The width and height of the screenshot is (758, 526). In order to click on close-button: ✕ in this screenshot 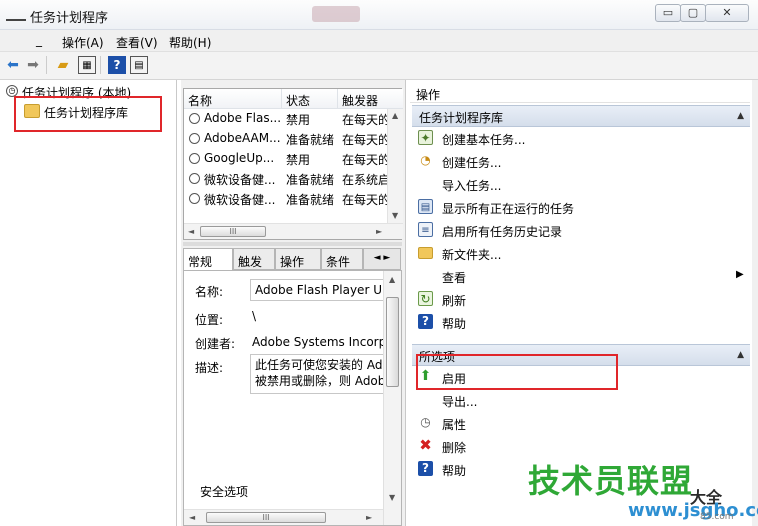, I will do `click(727, 13)`.